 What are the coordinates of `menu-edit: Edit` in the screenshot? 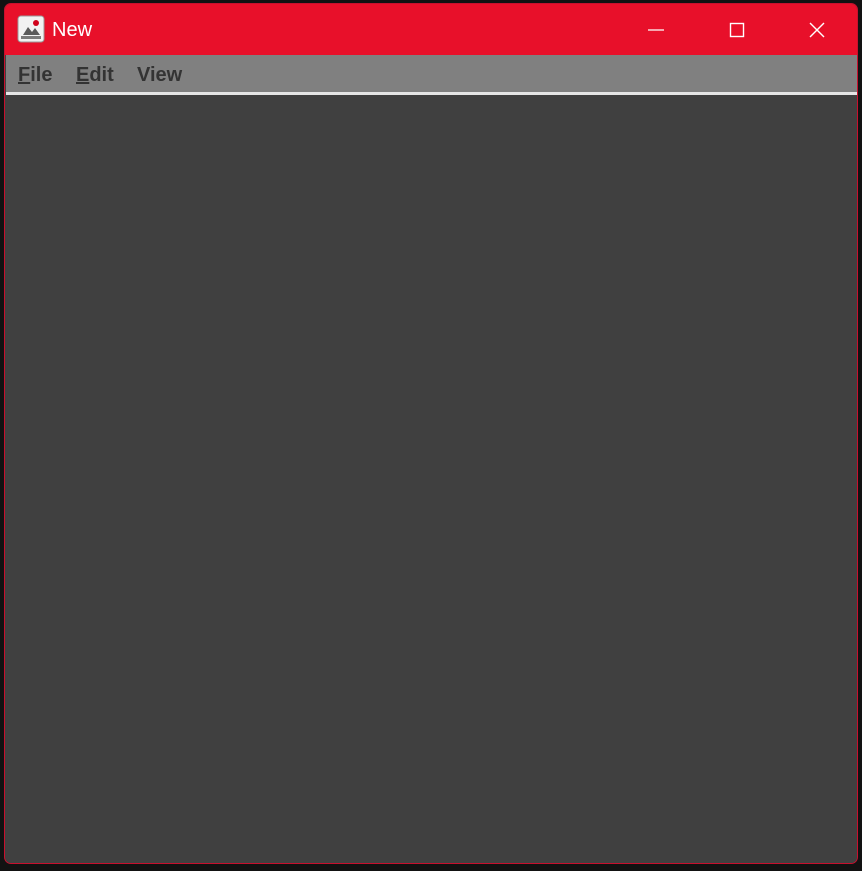 It's located at (95, 75).